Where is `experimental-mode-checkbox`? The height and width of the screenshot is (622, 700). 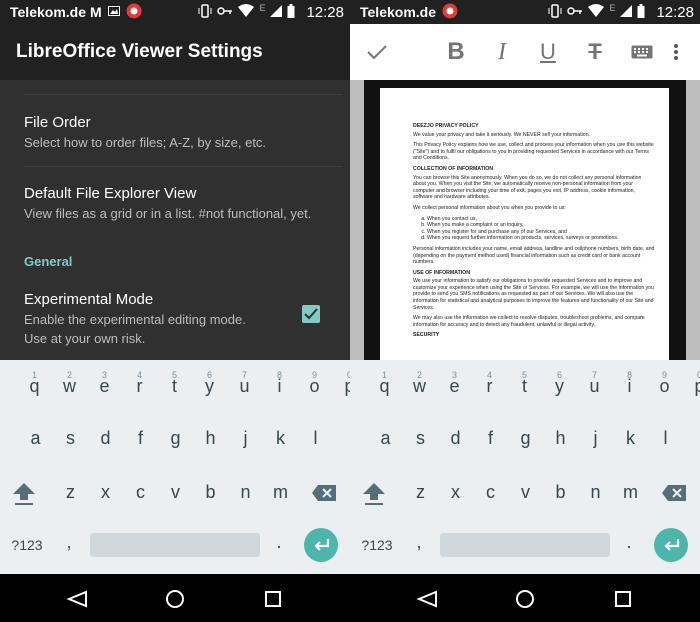 experimental-mode-checkbox is located at coordinates (311, 314).